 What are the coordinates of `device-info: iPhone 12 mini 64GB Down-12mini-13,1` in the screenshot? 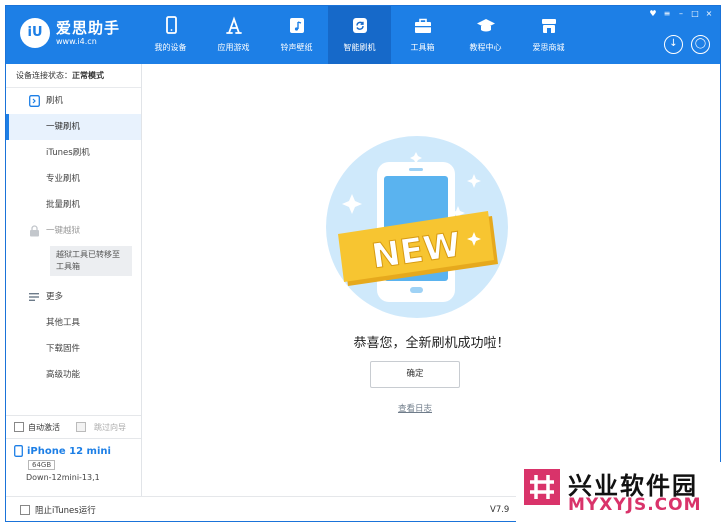 It's located at (73, 471).